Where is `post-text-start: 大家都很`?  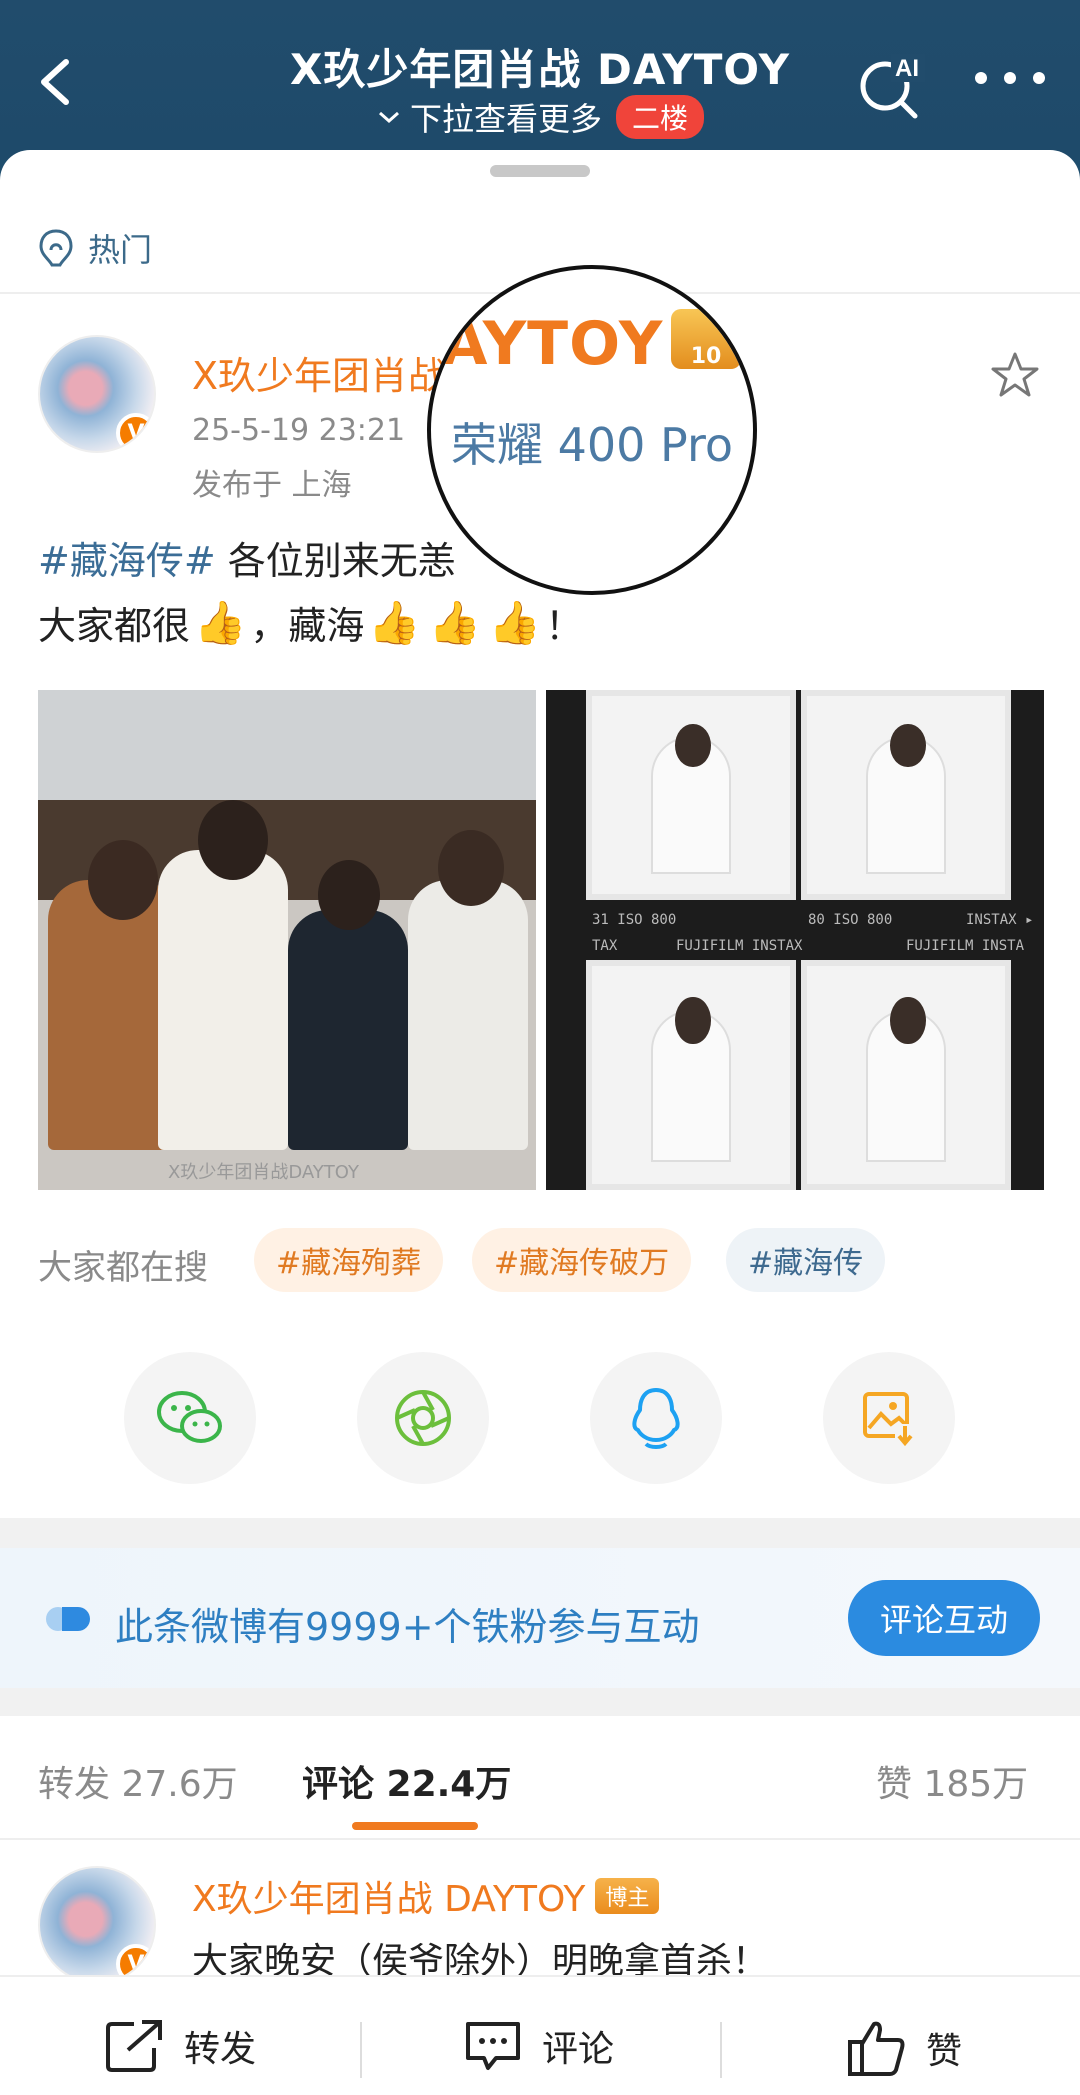 post-text-start: 大家都很 is located at coordinates (114, 626).